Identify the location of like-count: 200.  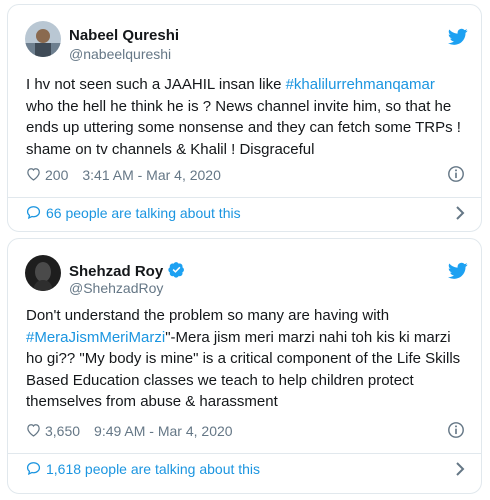
(56, 175).